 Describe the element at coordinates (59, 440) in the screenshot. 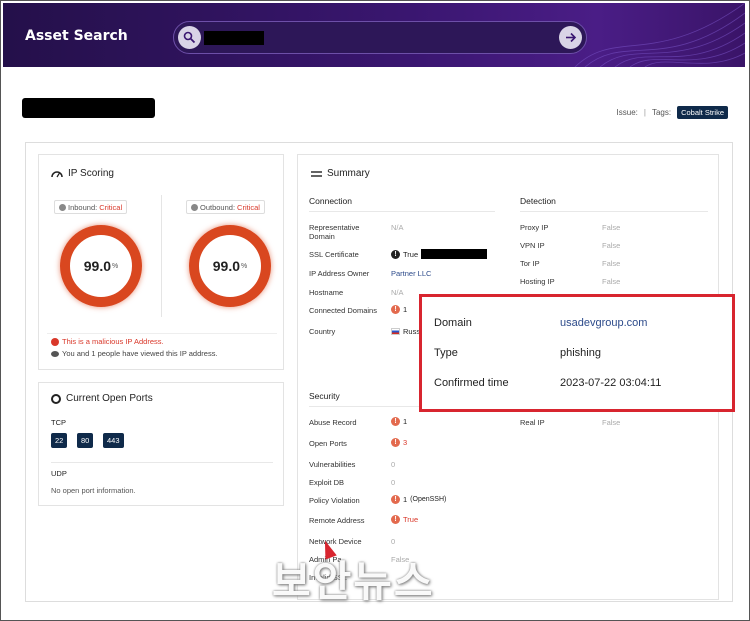

I see `port-chip: 22` at that location.